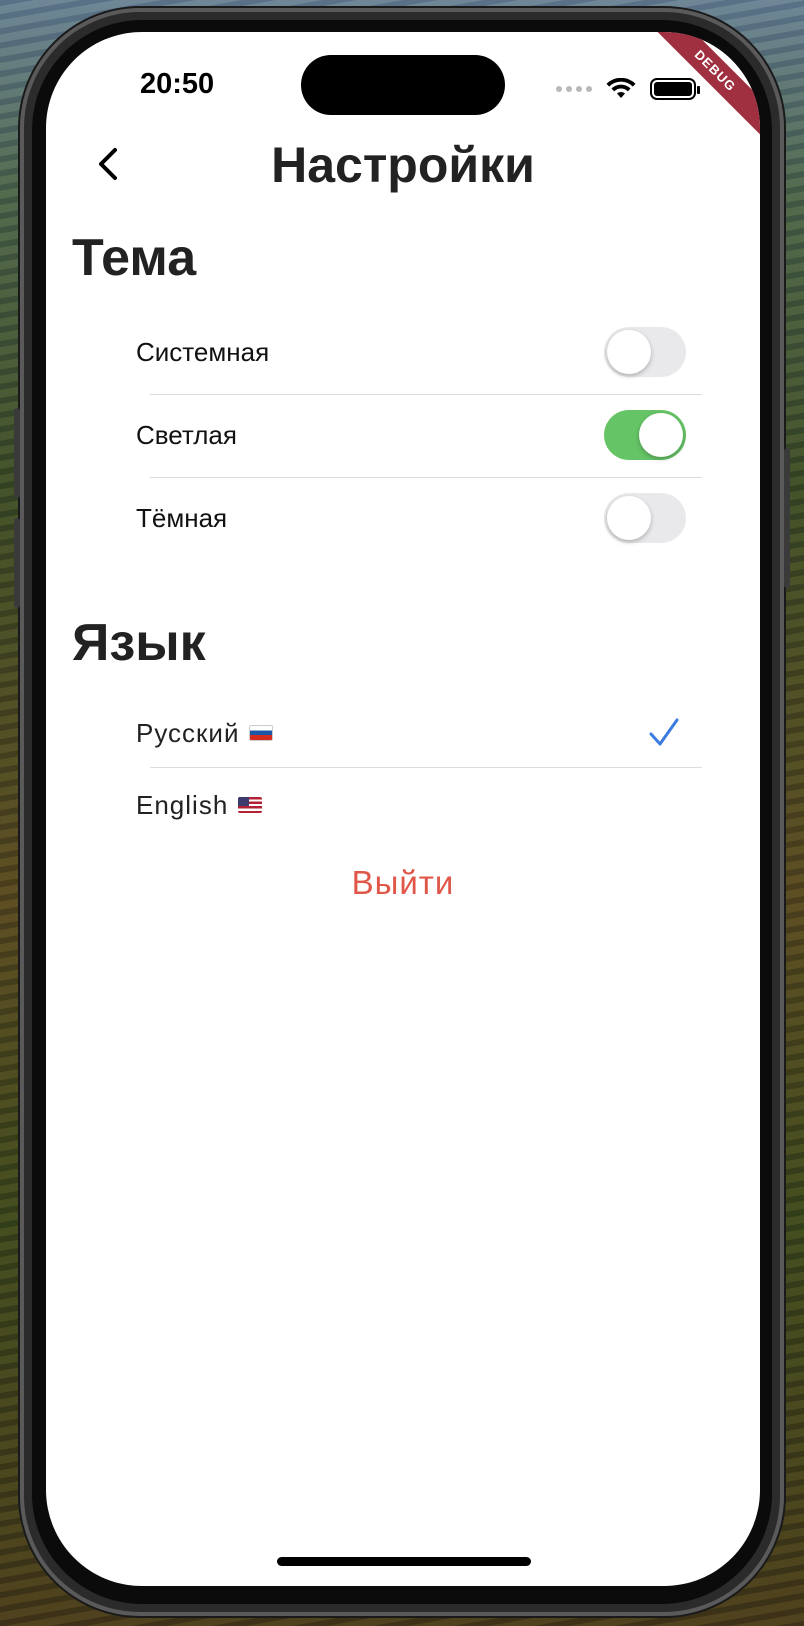 The height and width of the screenshot is (1626, 804). What do you see at coordinates (134, 258) in the screenshot?
I see `theme-section-title: Тема` at bounding box center [134, 258].